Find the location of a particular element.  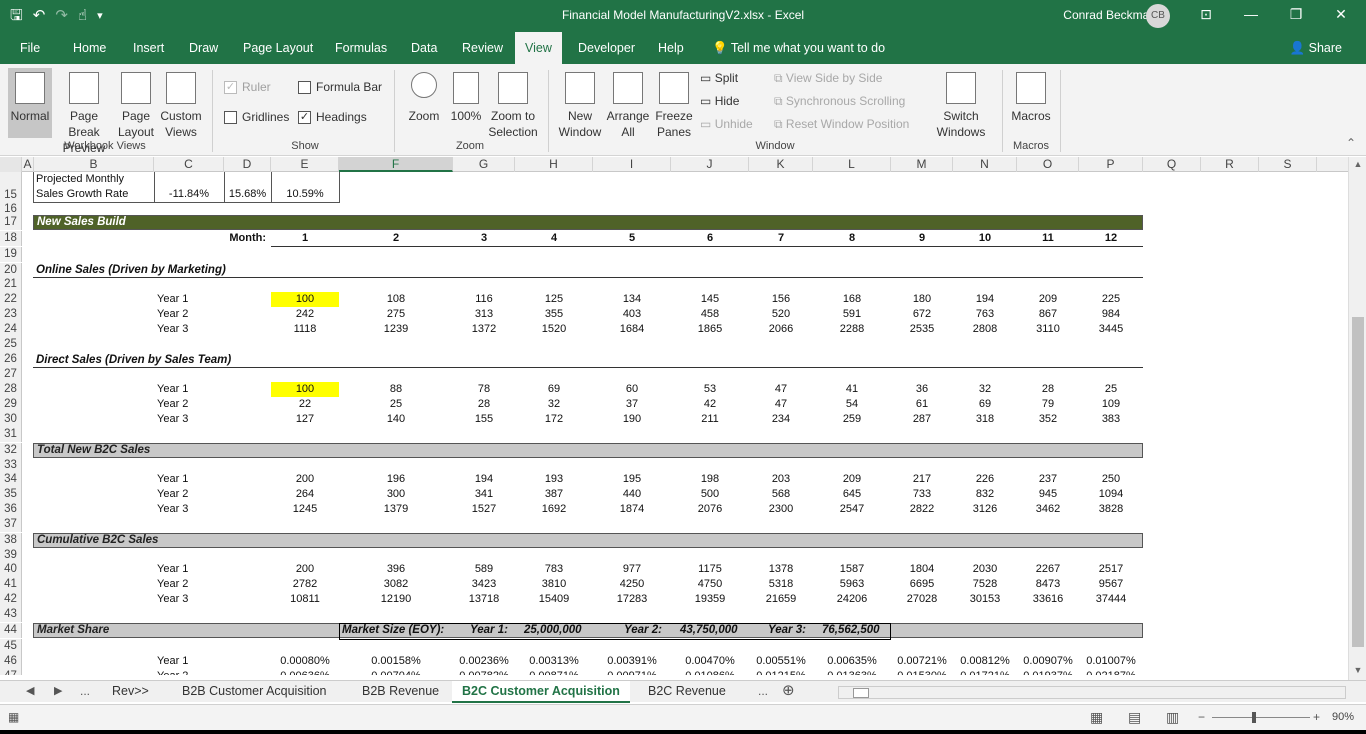

data-cell: 88 is located at coordinates (396, 389).